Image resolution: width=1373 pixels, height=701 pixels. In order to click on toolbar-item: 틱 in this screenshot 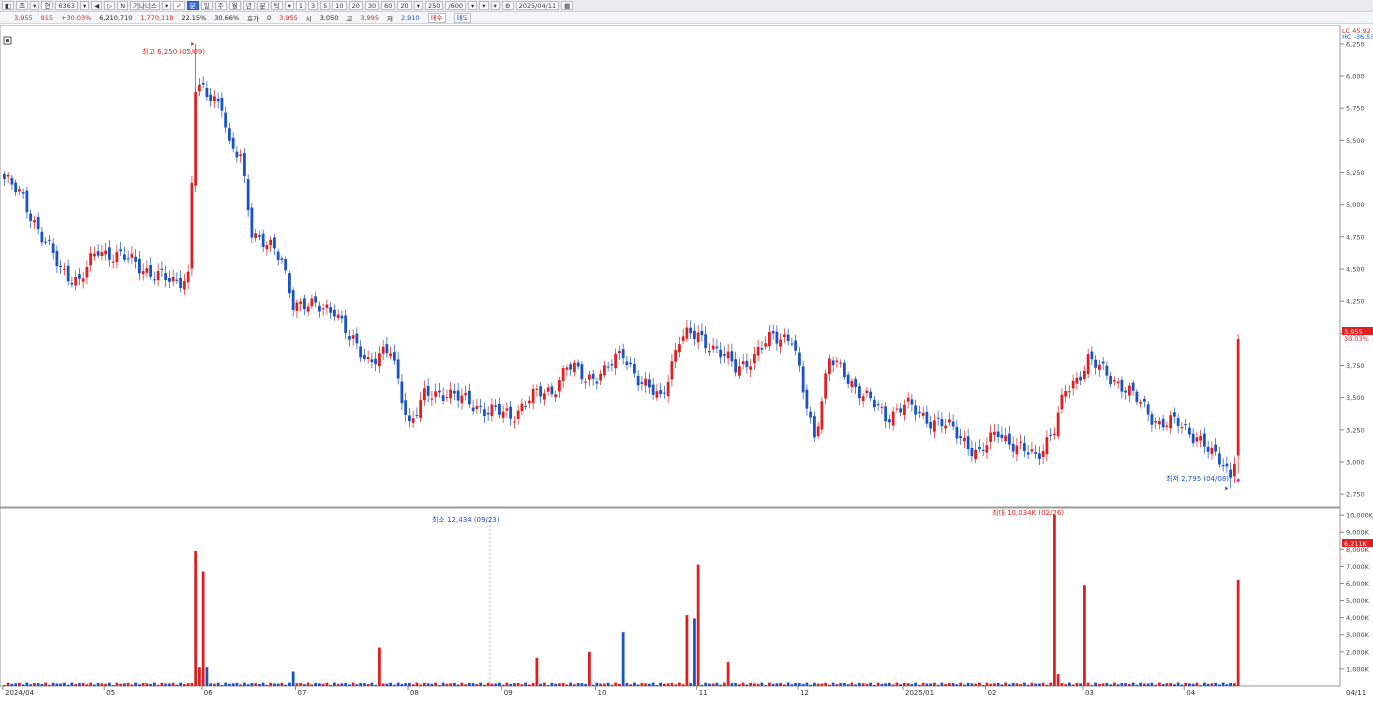, I will do `click(276, 5)`.